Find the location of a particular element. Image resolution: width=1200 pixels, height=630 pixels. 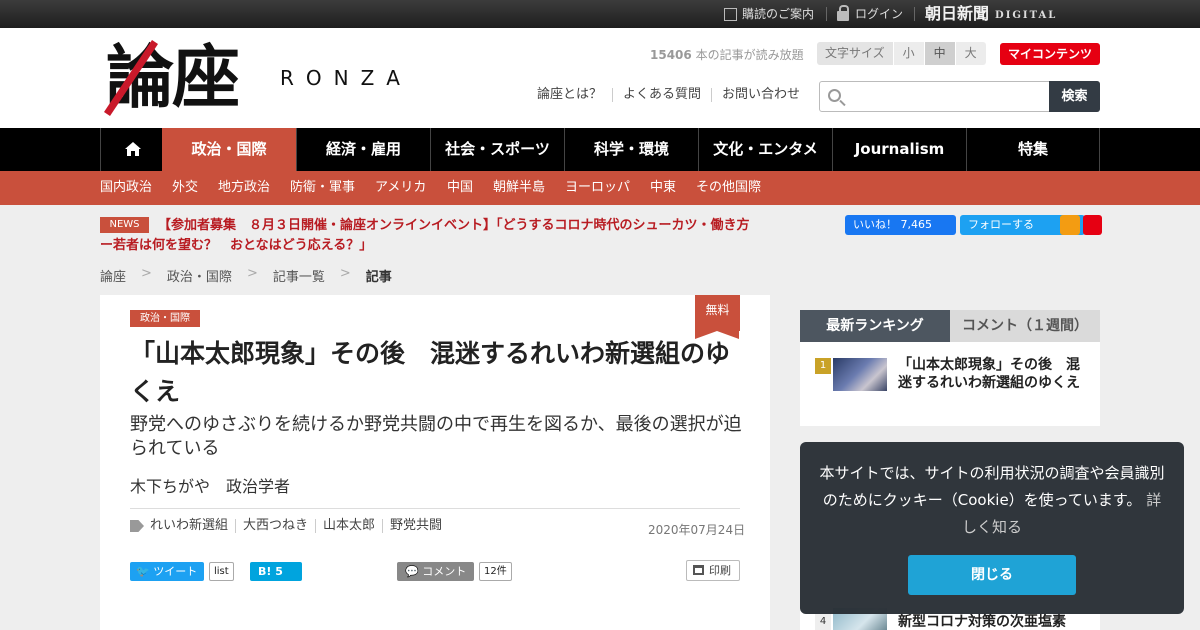

search-input is located at coordinates (947, 96).